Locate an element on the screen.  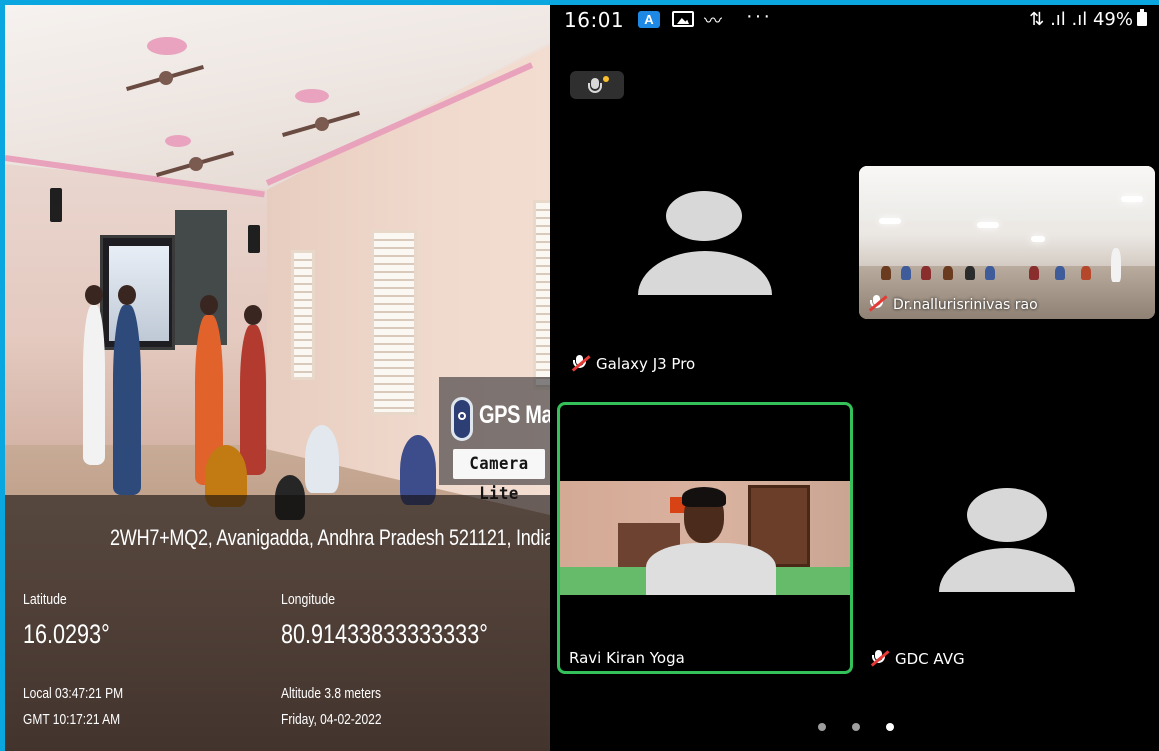
gps-map-camera-logo: GPS Map Camera Lite is located at coordinates (494, 440).